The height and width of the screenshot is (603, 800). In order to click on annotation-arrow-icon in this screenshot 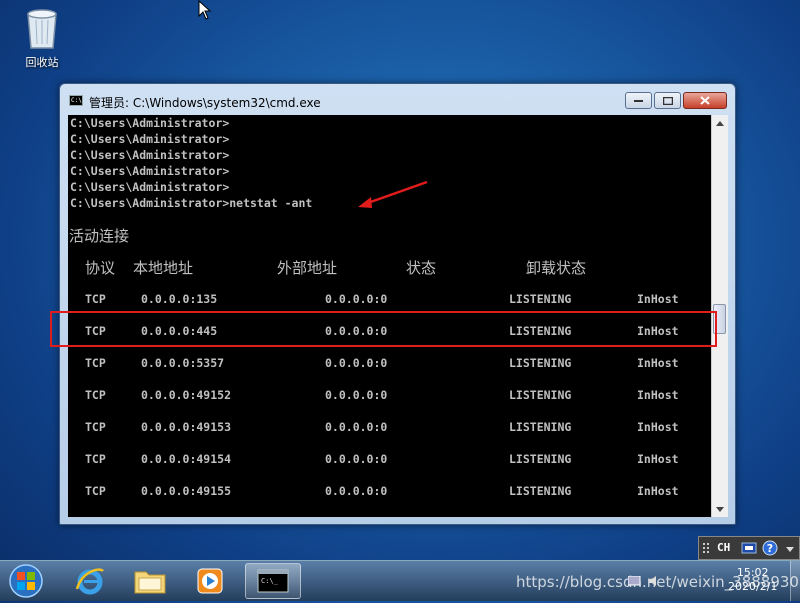, I will do `click(392, 197)`.